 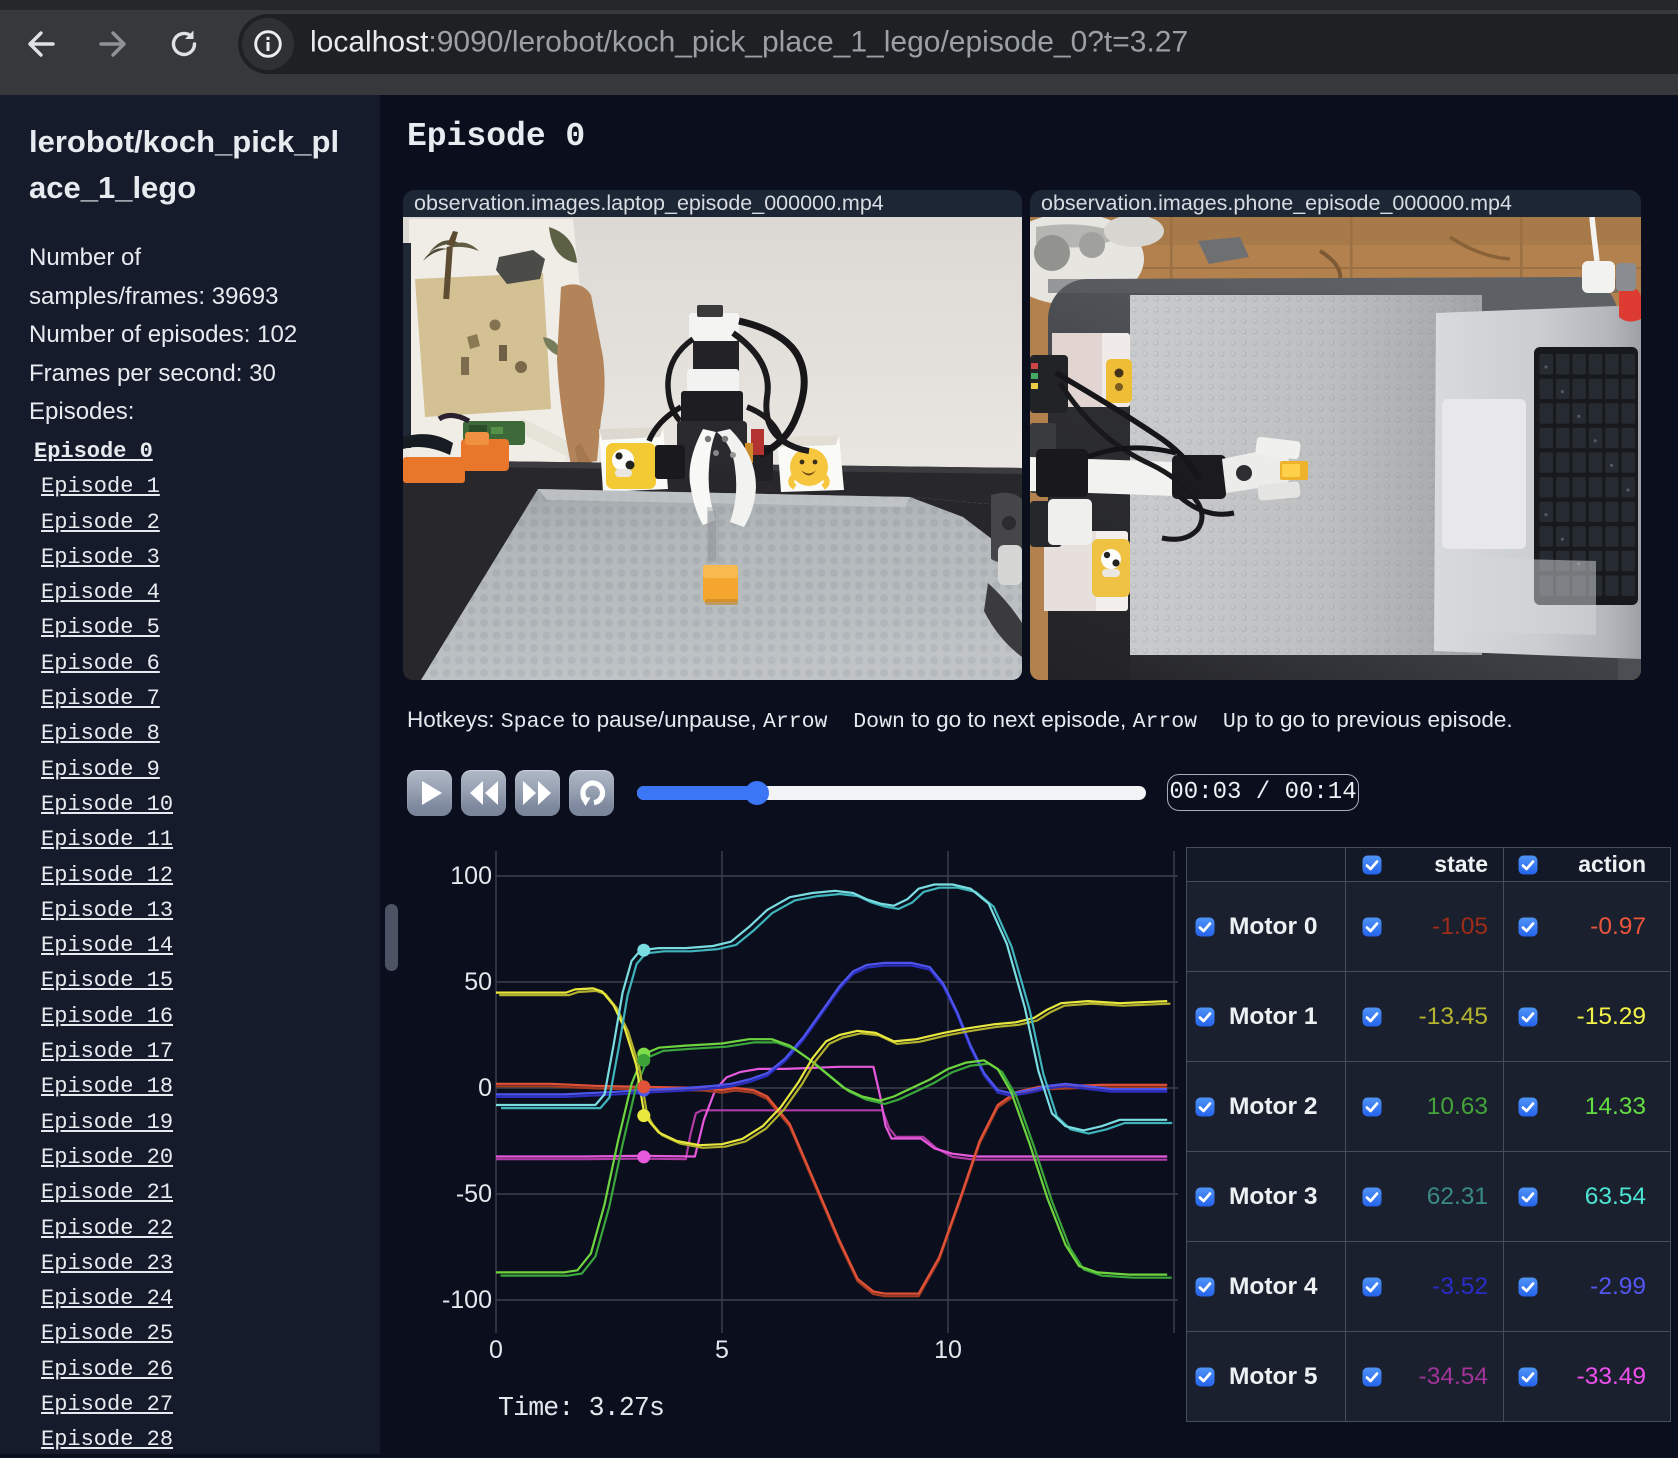 What do you see at coordinates (467, 1300) in the screenshot?
I see `svg-text: -100` at bounding box center [467, 1300].